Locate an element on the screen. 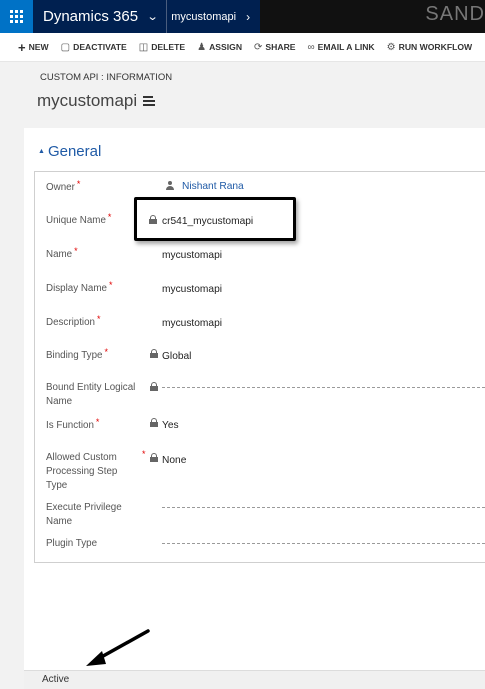  plugin-type-label: Plugin Type is located at coordinates (72, 543).